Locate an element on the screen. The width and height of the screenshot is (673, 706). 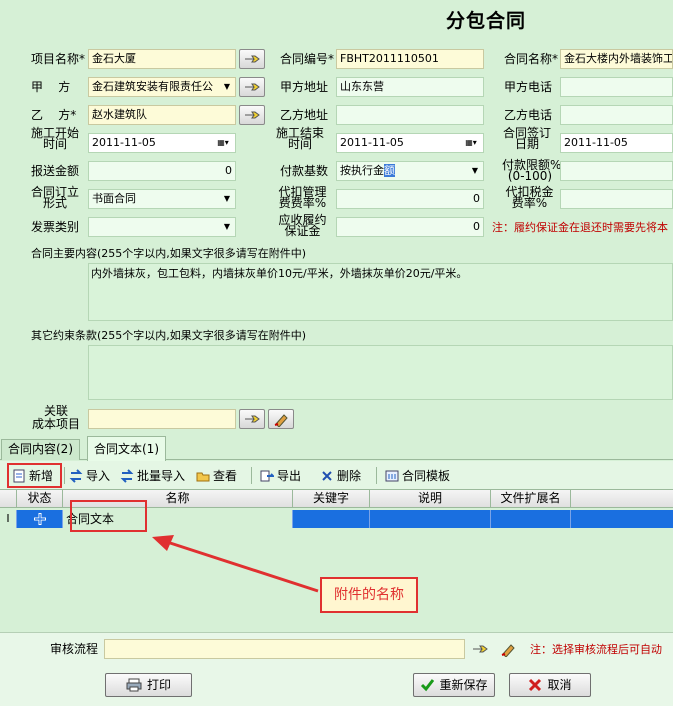
party-b-pick-button is located at coordinates (252, 115).